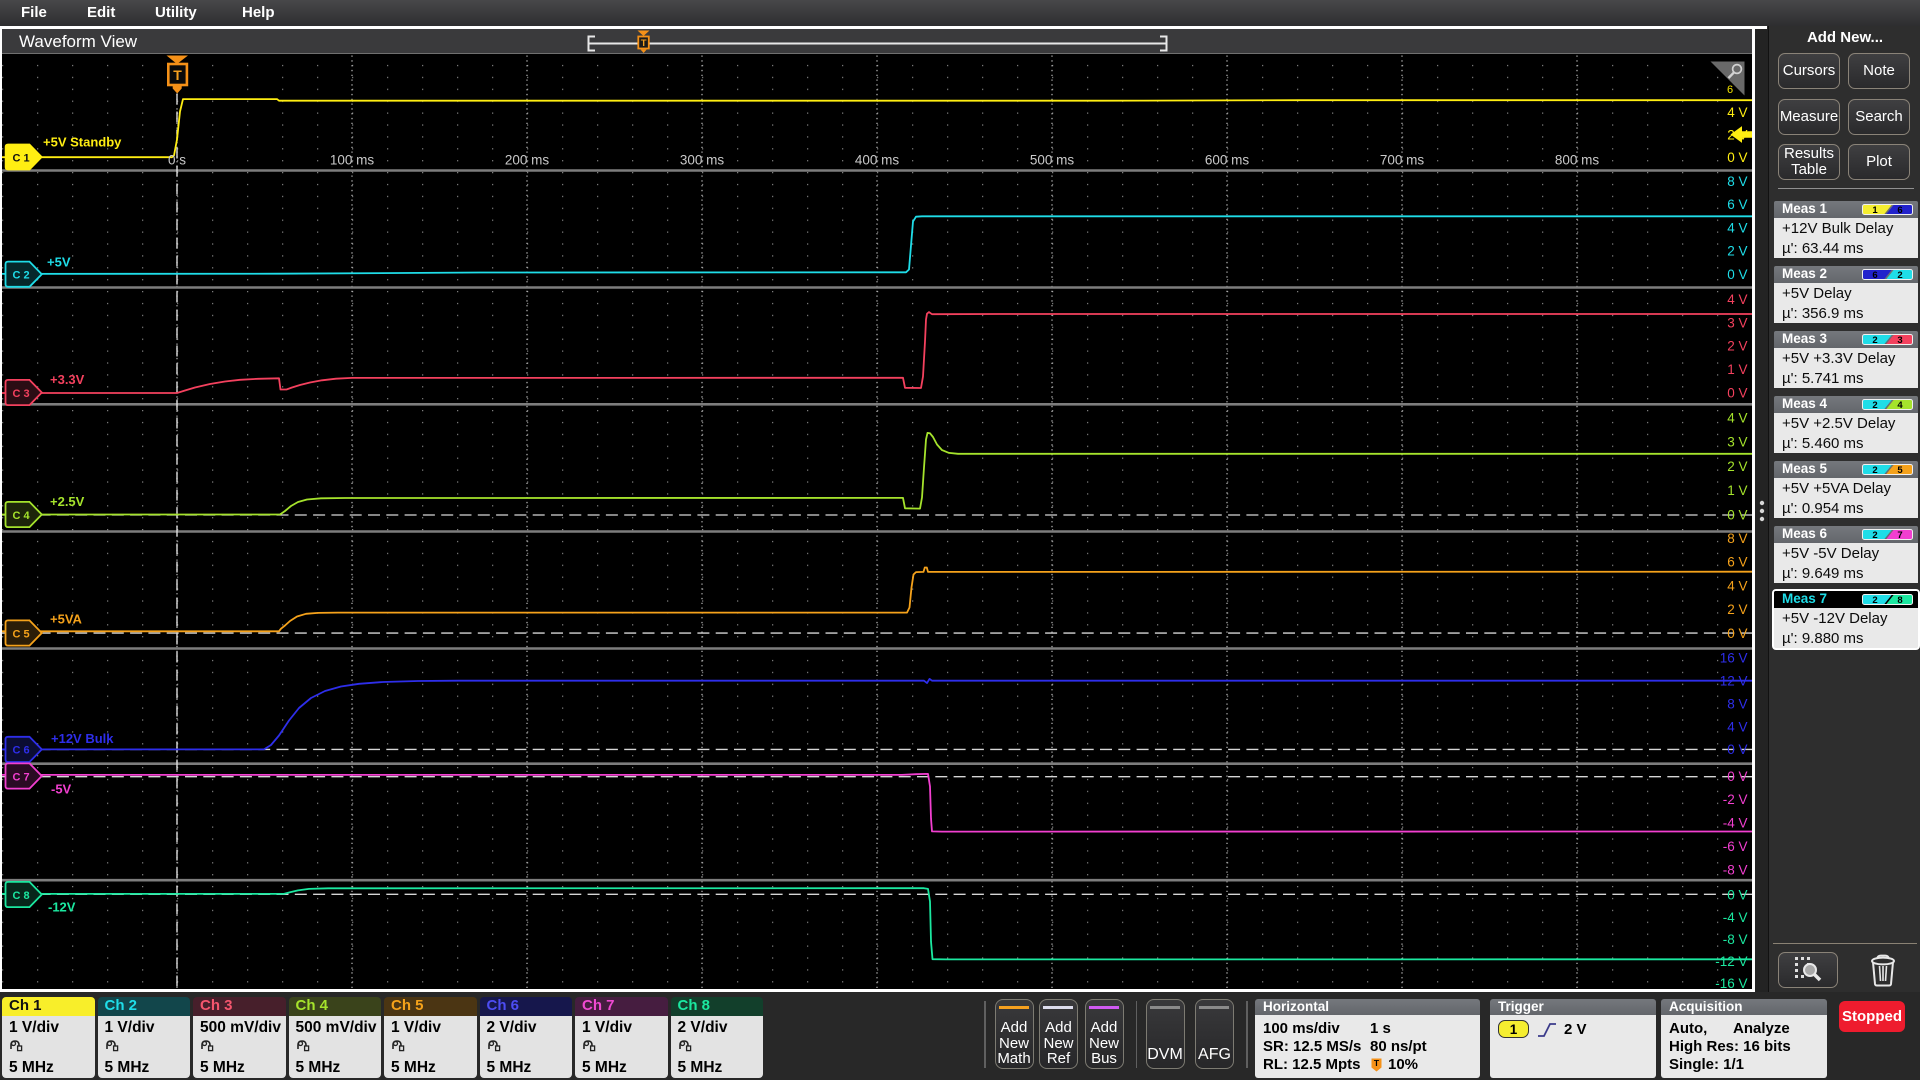 The image size is (1920, 1080). Describe the element at coordinates (1402, 159) in the screenshot. I see `svg-text: 700 ms` at that location.